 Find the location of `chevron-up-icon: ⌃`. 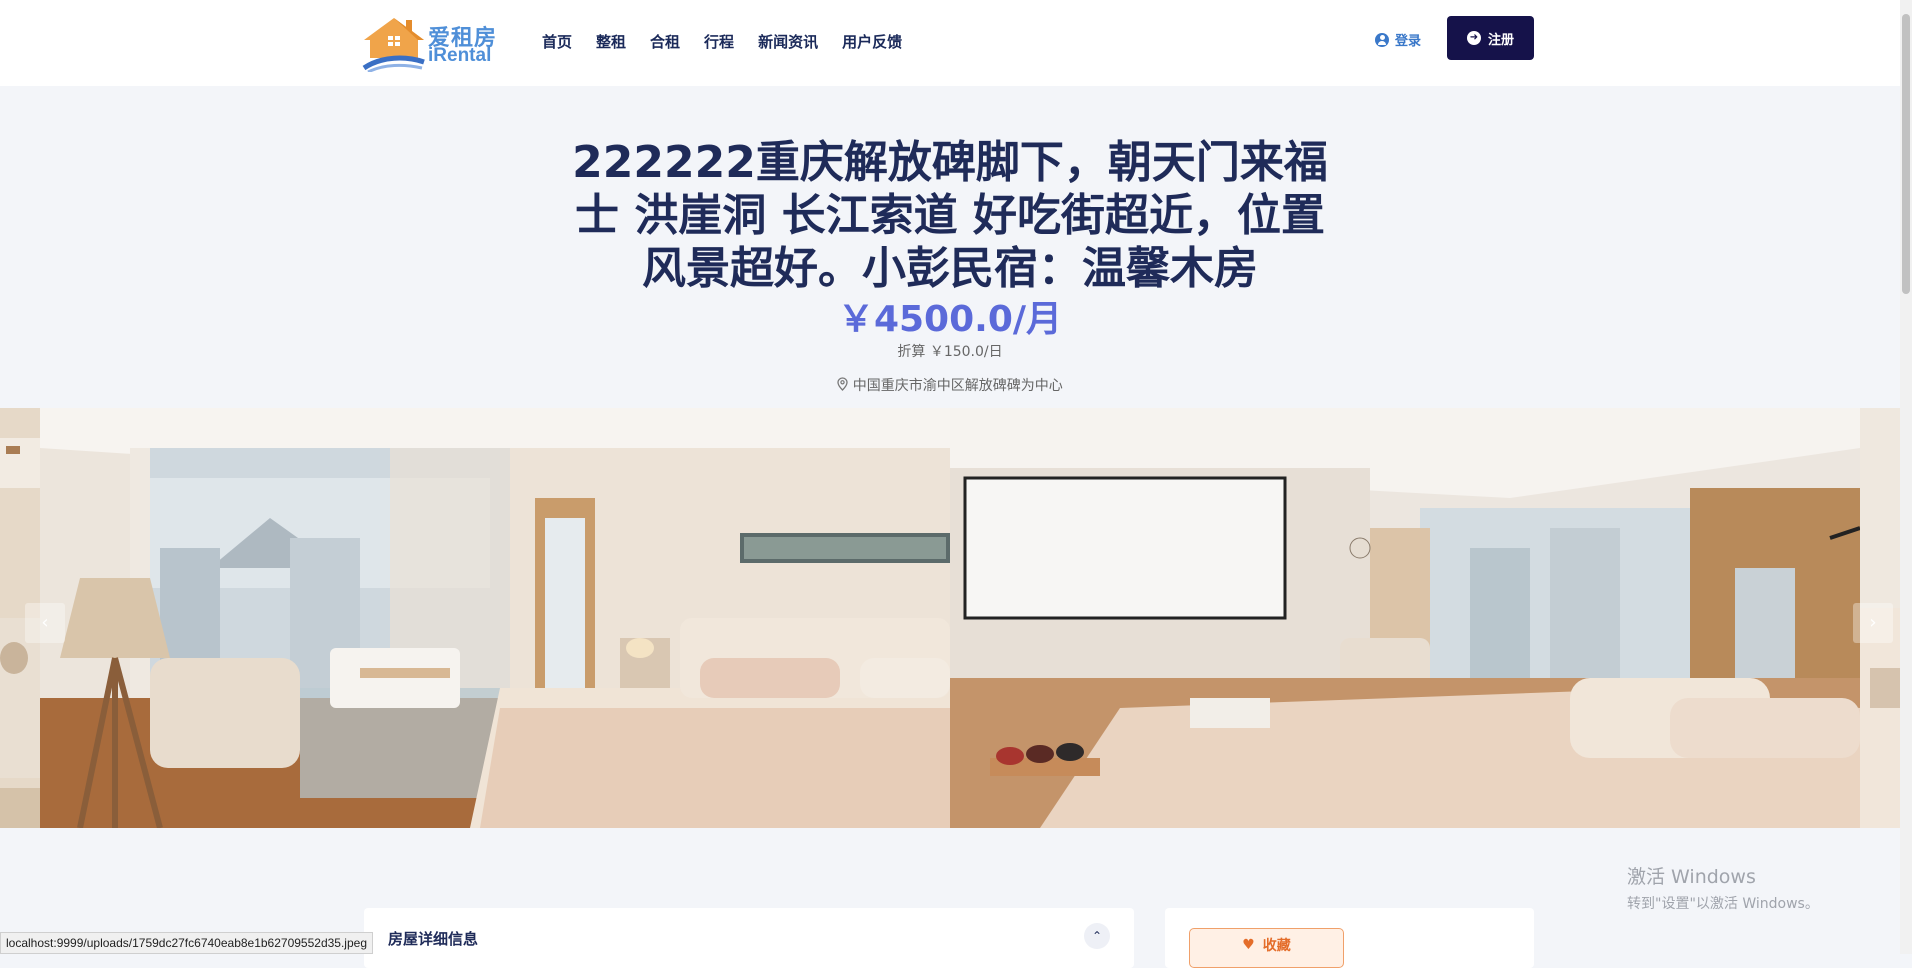

chevron-up-icon: ⌃ is located at coordinates (1097, 936).